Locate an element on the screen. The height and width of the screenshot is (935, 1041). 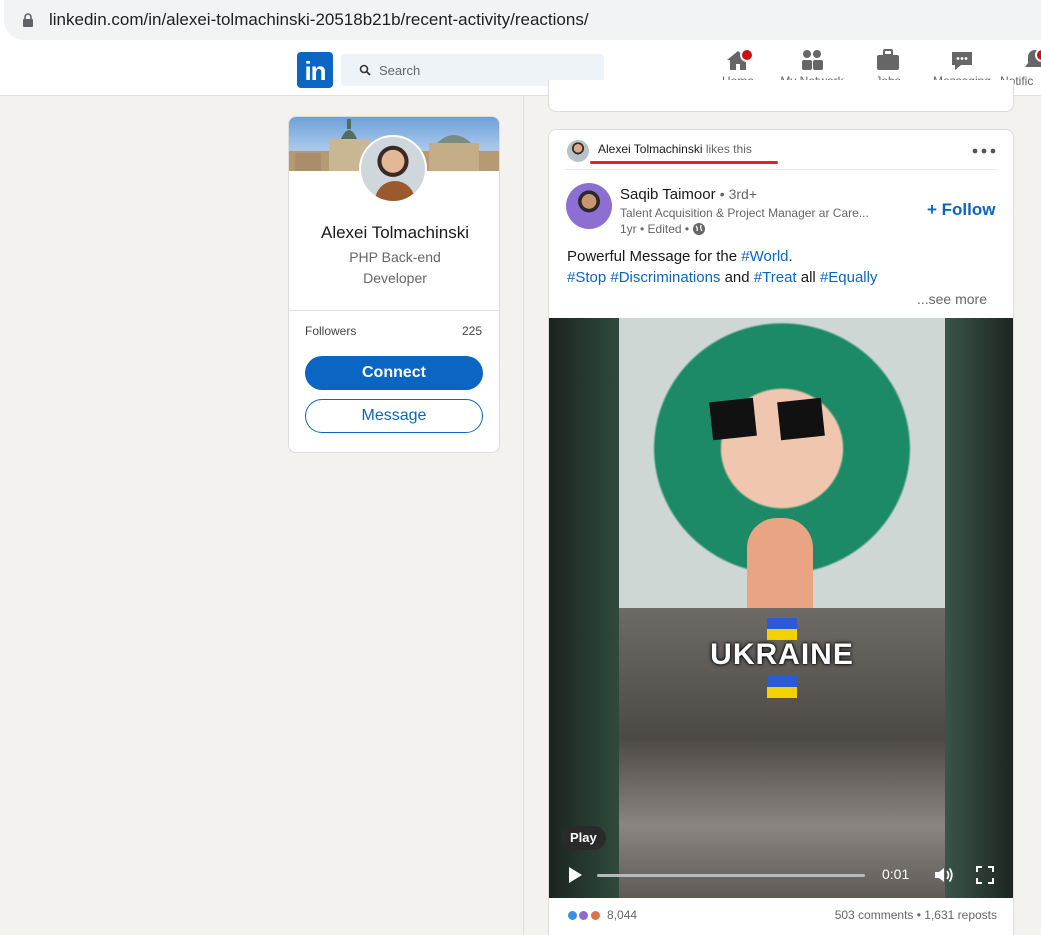
post-text: Powerful Message for the is located at coordinates (654, 256).